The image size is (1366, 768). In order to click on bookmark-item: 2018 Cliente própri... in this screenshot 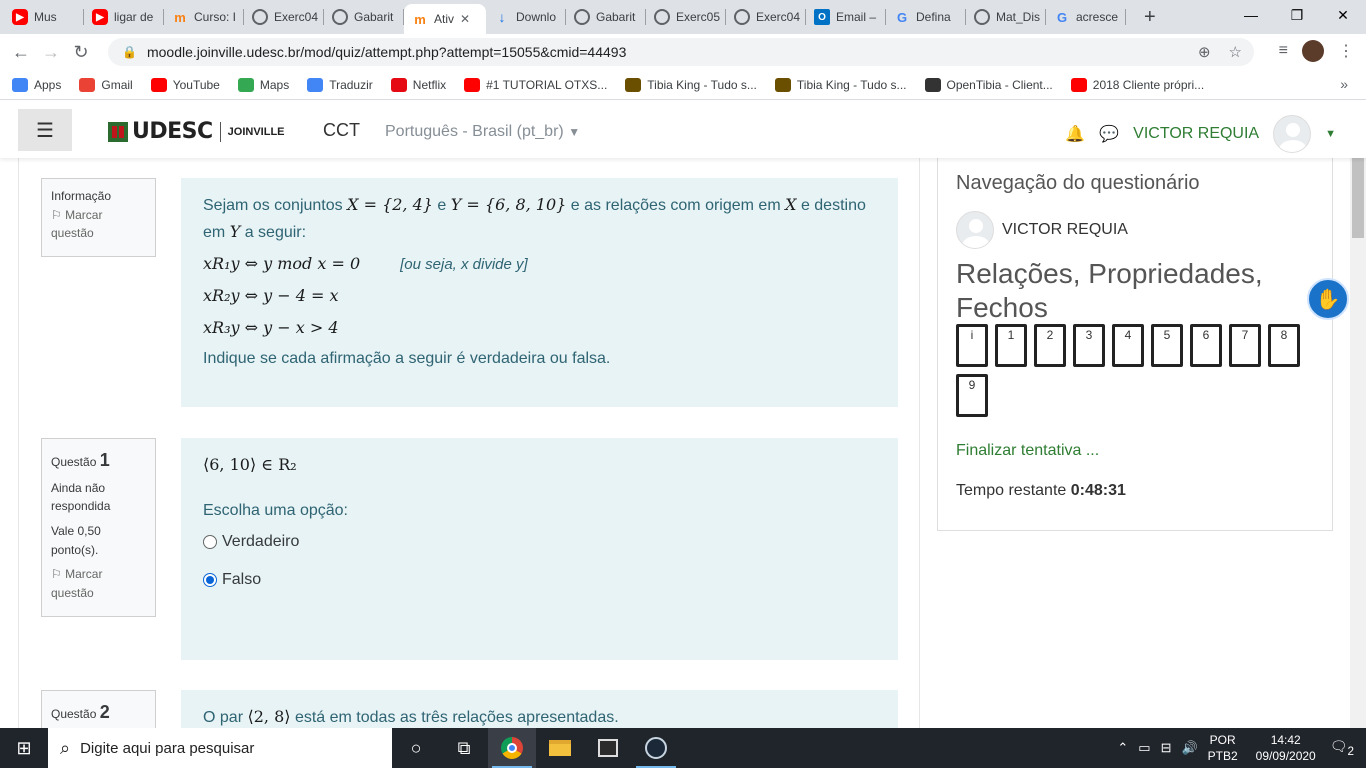, I will do `click(1137, 84)`.